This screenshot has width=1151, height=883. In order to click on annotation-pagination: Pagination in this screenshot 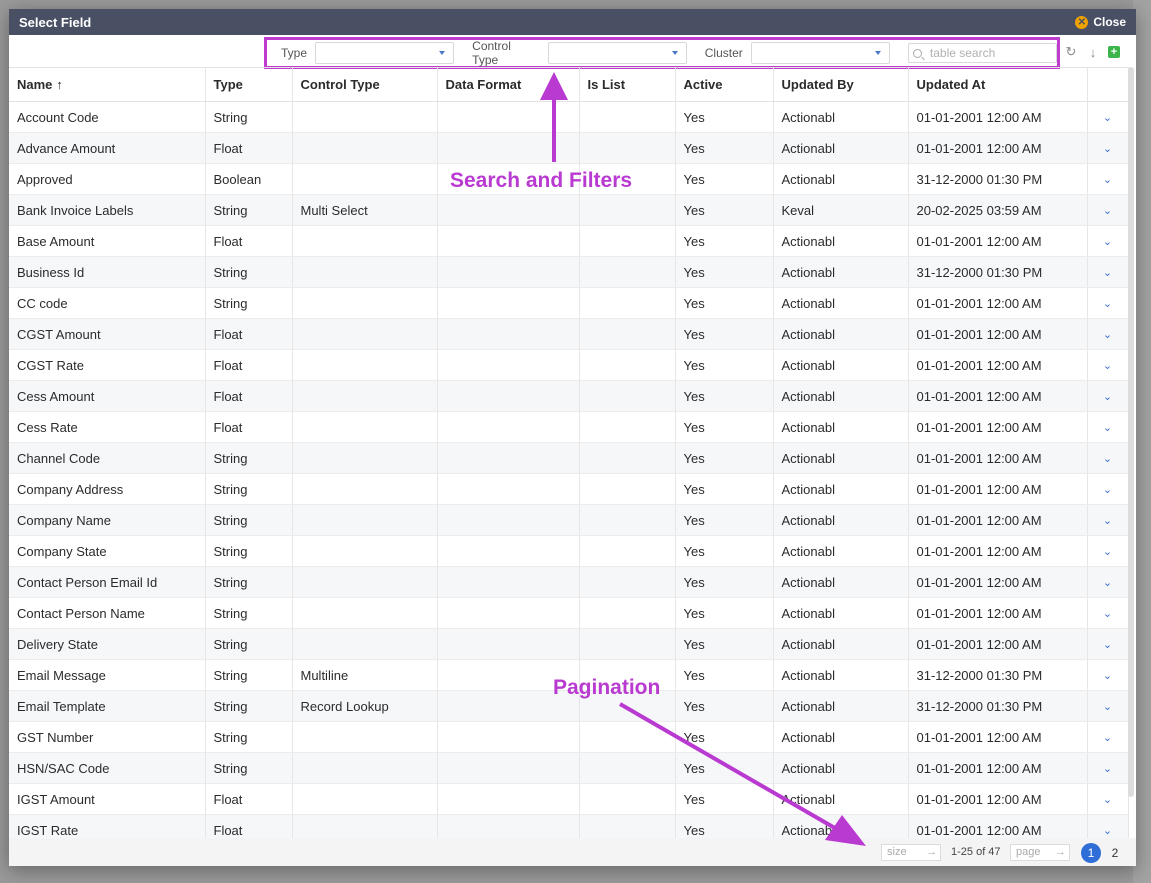, I will do `click(607, 687)`.